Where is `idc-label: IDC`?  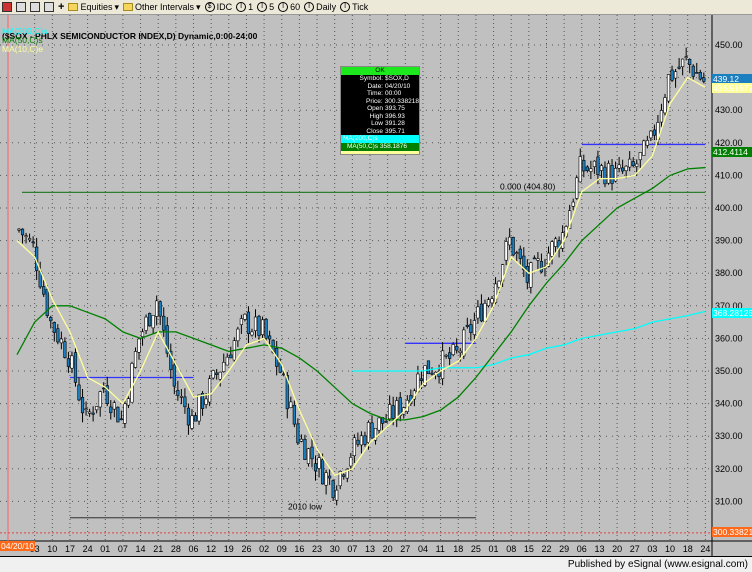 idc-label: IDC is located at coordinates (224, 7).